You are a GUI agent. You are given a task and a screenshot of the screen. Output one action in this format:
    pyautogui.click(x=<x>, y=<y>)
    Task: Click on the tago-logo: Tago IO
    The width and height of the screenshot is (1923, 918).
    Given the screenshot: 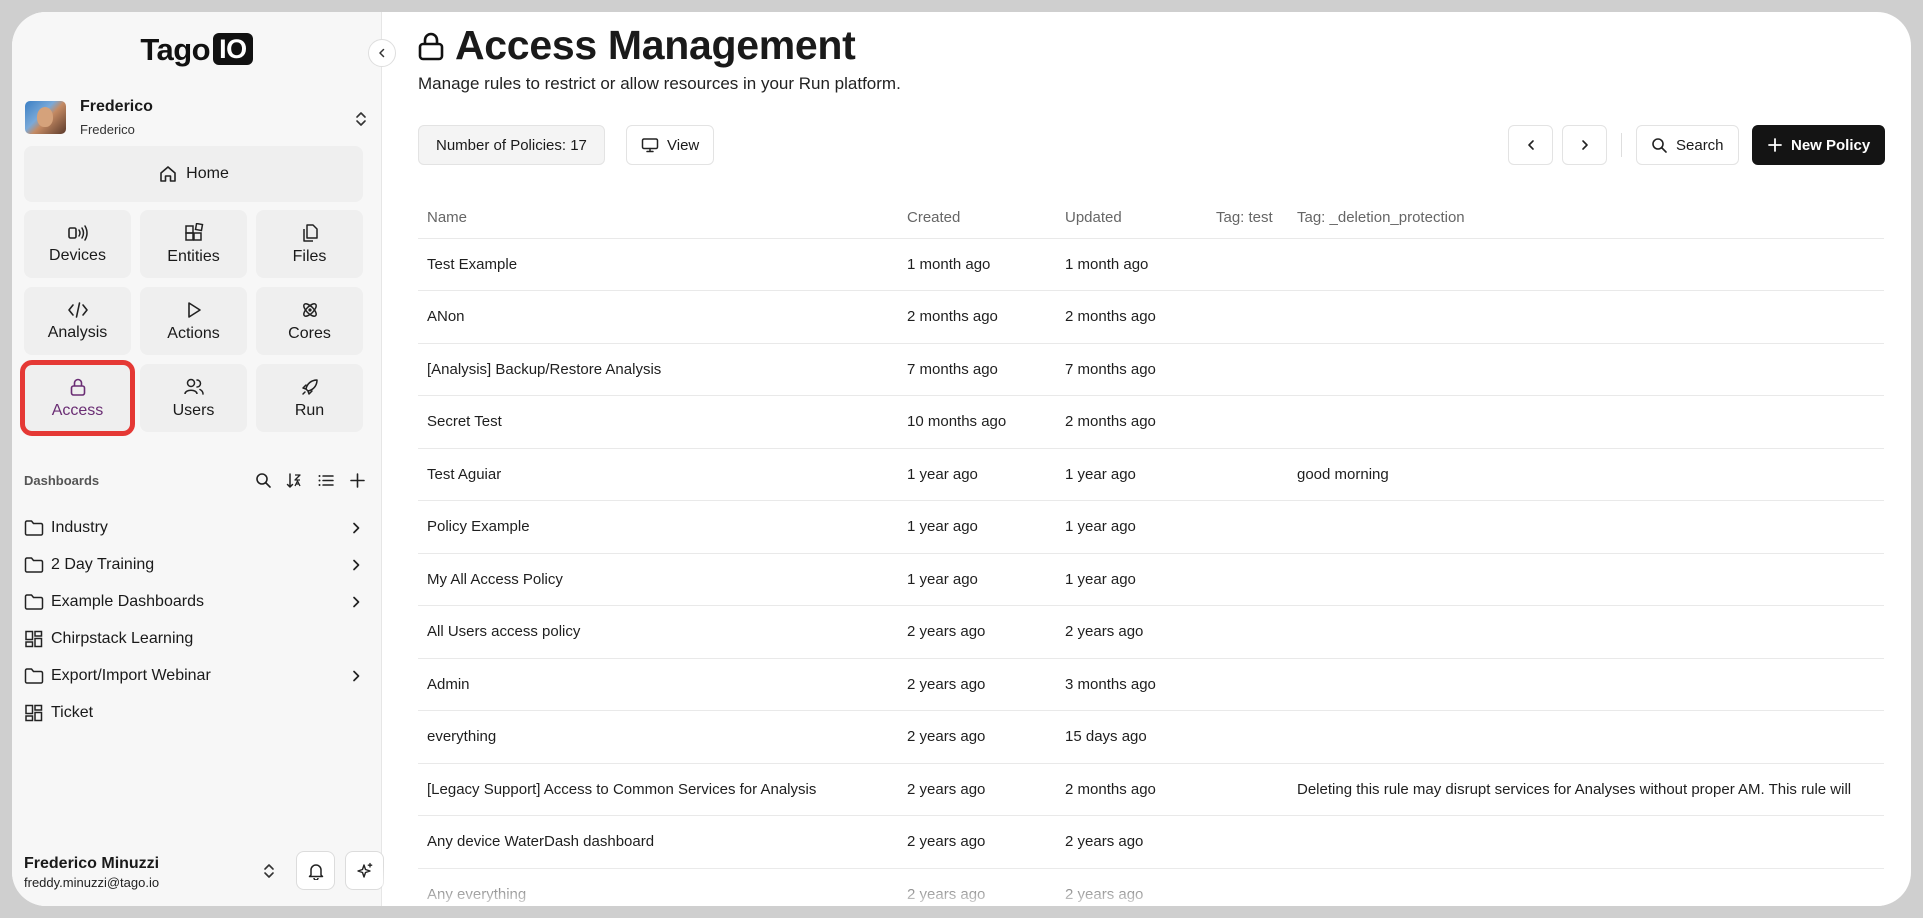 What is the action you would take?
    pyautogui.click(x=196, y=50)
    